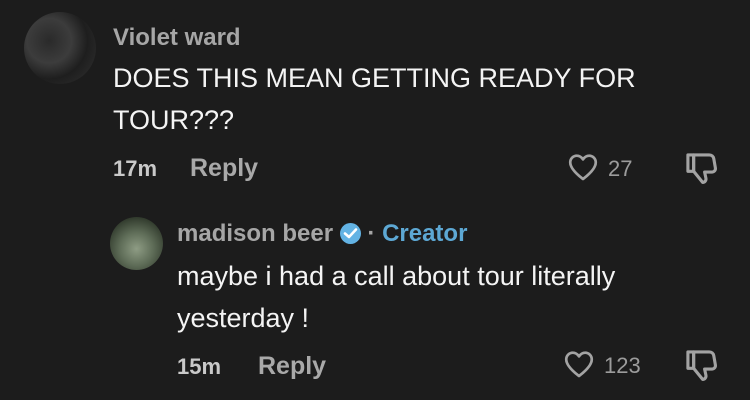  I want to click on comment-timestamp: 17m, so click(135, 168).